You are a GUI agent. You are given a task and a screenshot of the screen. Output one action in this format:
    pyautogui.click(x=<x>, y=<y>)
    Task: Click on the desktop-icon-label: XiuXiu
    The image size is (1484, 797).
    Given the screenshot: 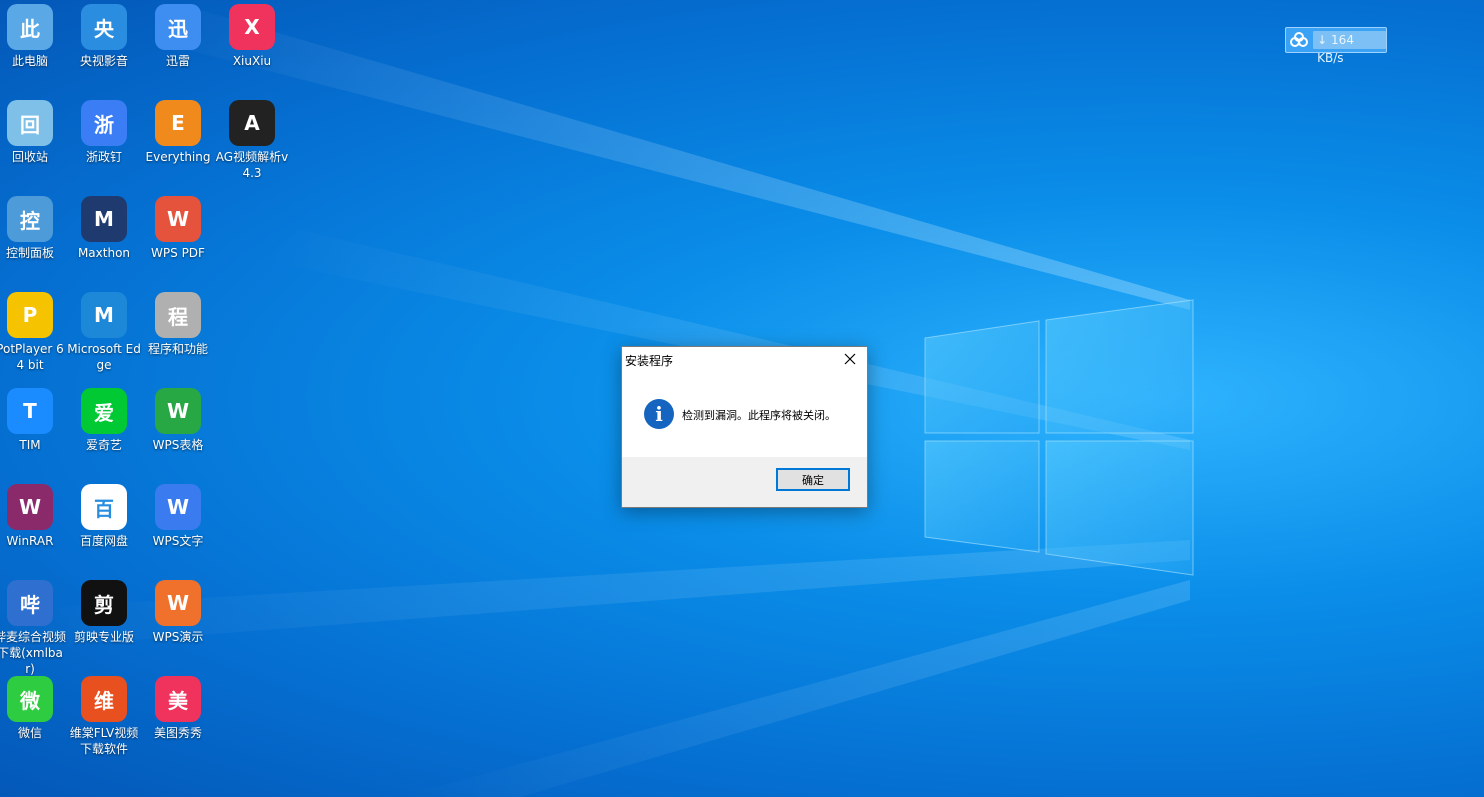 What is the action you would take?
    pyautogui.click(x=252, y=61)
    